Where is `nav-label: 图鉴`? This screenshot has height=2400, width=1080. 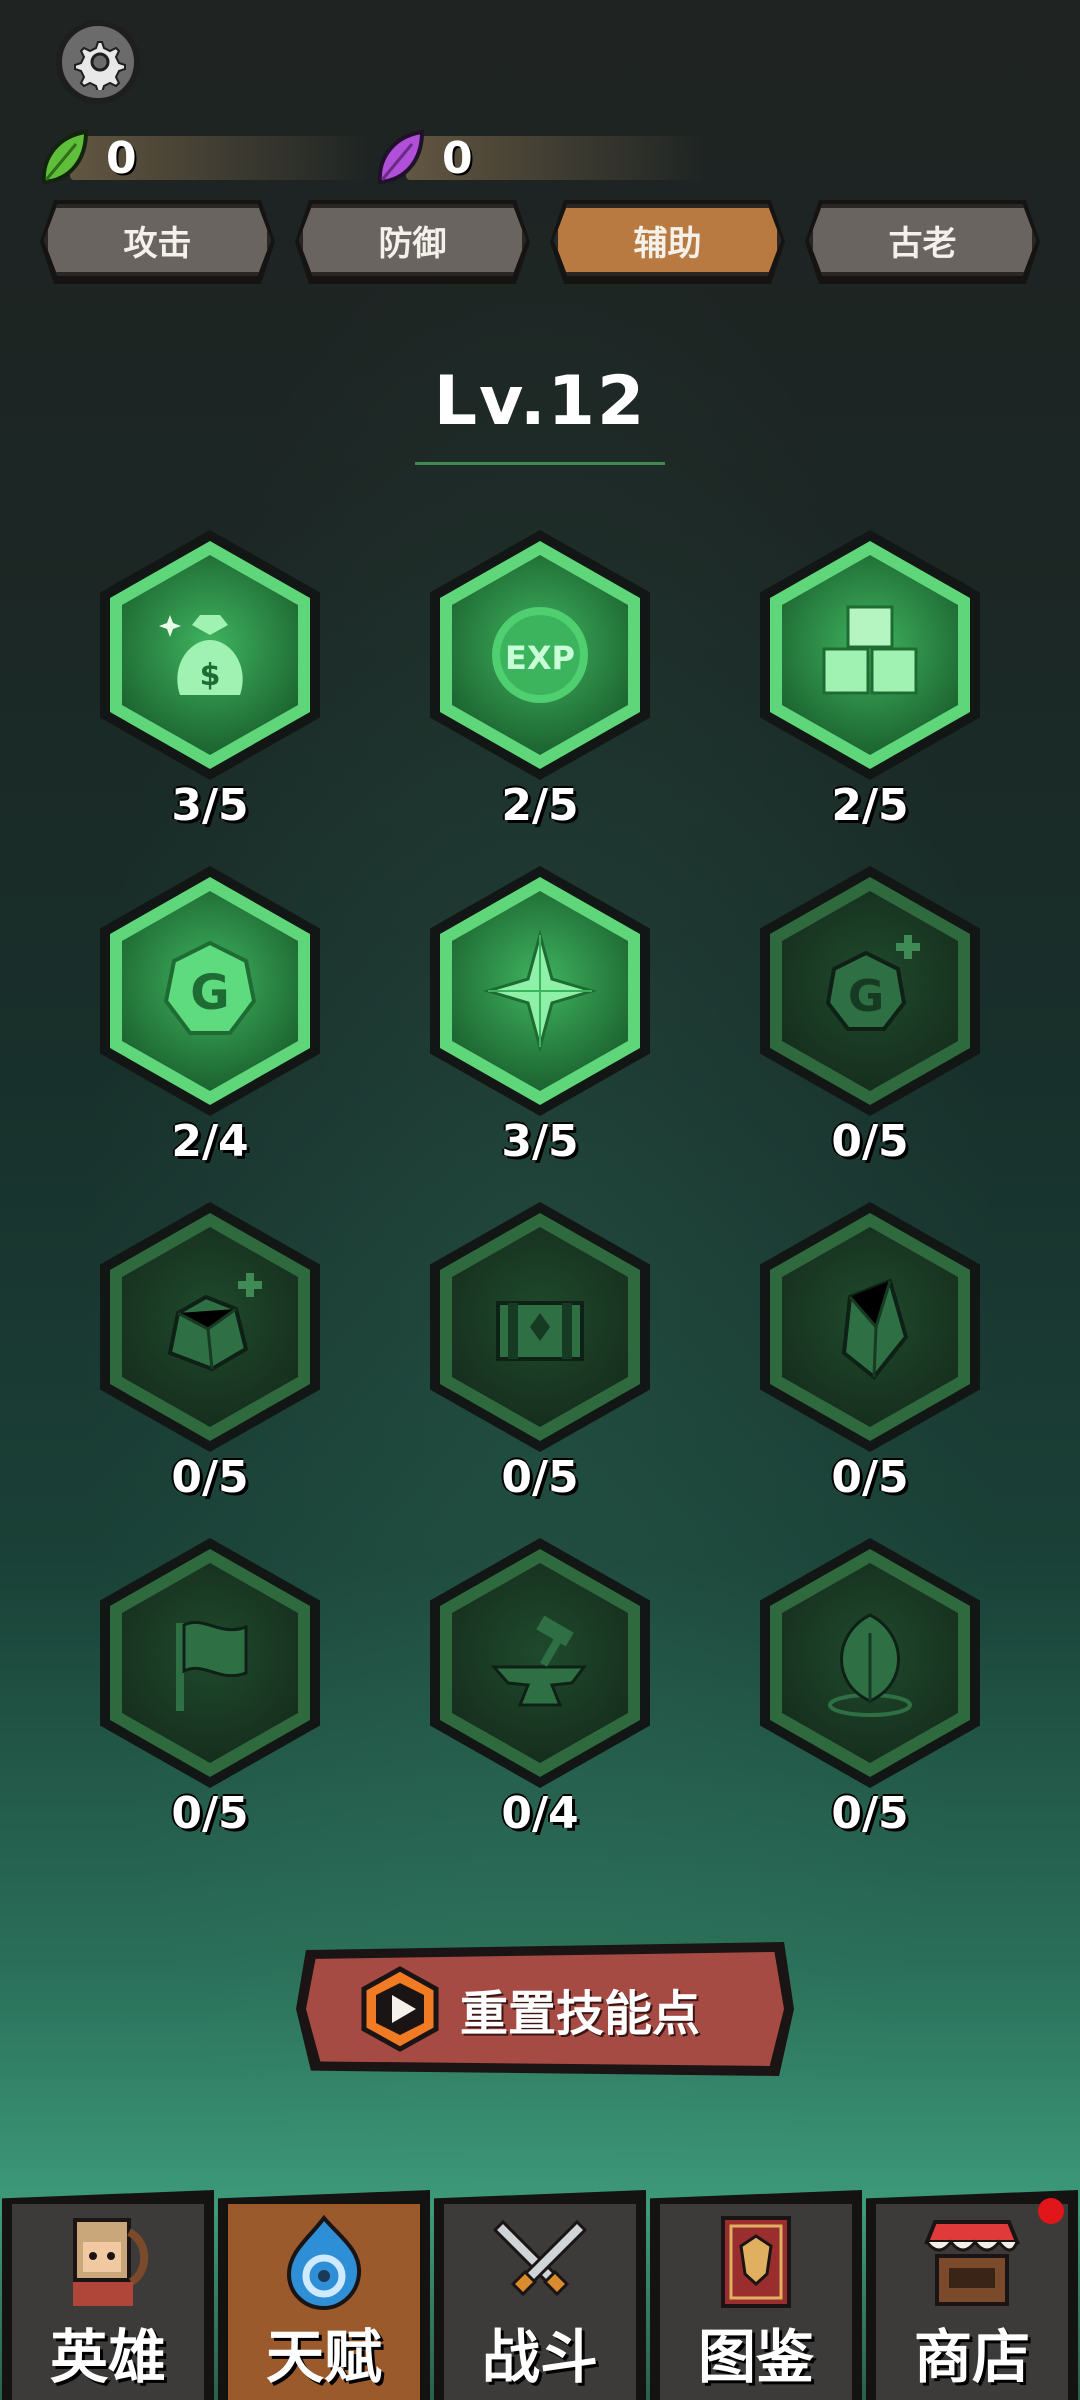 nav-label: 图鉴 is located at coordinates (755, 2357).